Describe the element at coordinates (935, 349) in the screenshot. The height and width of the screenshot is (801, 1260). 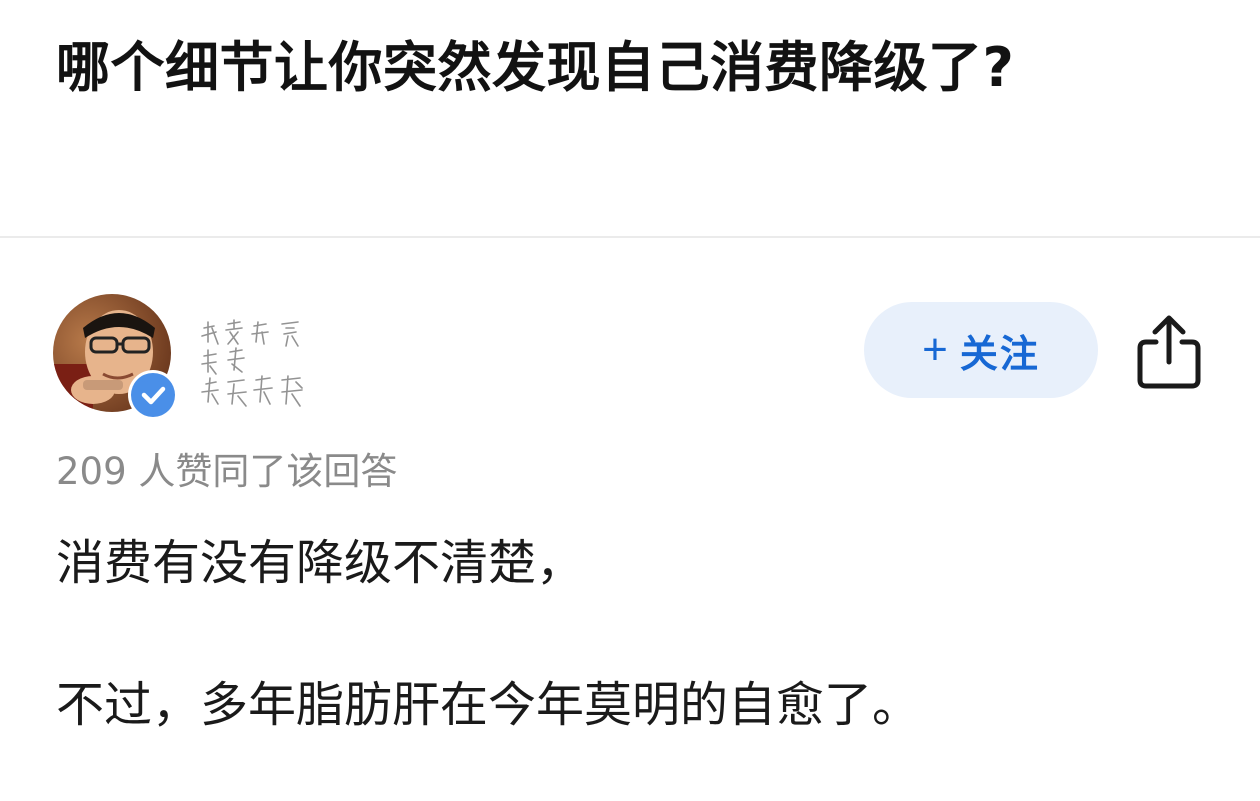
I see `plus-icon: +` at that location.